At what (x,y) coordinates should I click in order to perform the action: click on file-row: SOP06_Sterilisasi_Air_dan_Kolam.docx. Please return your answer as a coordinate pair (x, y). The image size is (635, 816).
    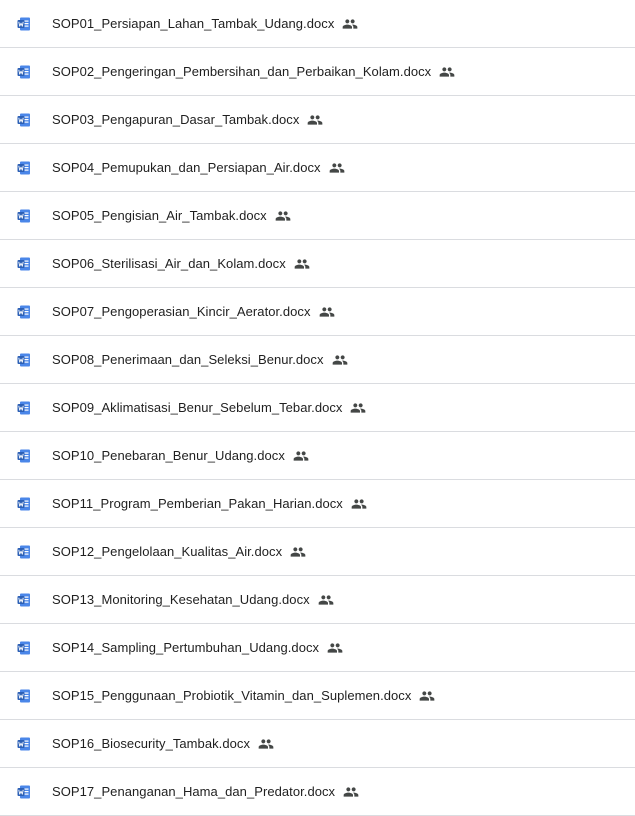
    Looking at the image, I should click on (317, 264).